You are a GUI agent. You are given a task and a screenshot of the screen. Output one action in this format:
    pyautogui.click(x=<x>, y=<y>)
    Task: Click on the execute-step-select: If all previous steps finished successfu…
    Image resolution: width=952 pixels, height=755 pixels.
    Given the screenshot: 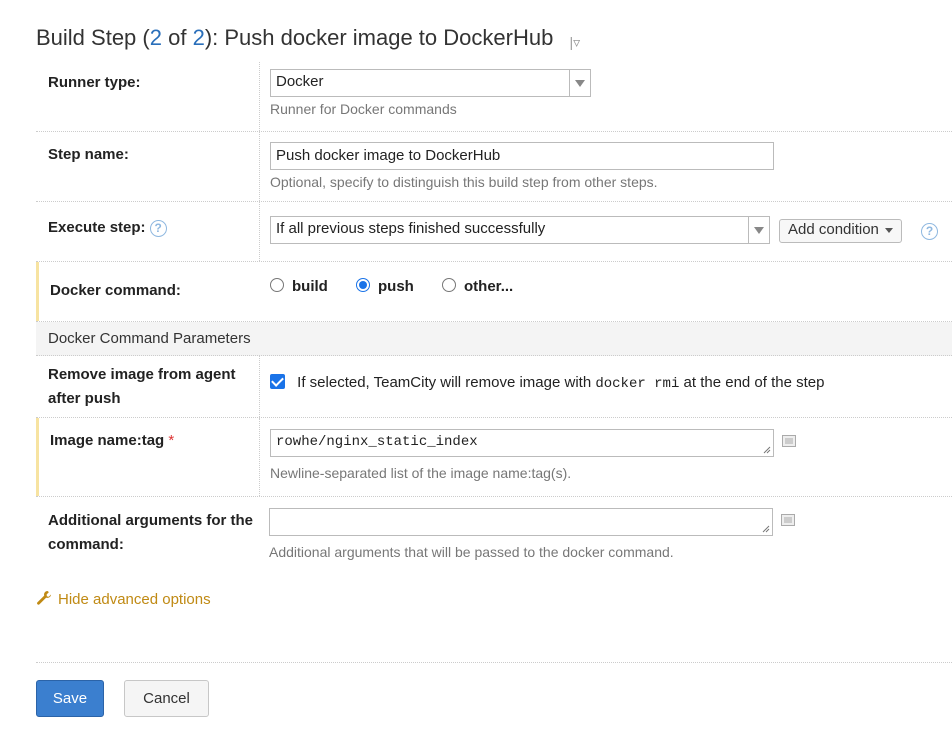 What is the action you would take?
    pyautogui.click(x=520, y=230)
    